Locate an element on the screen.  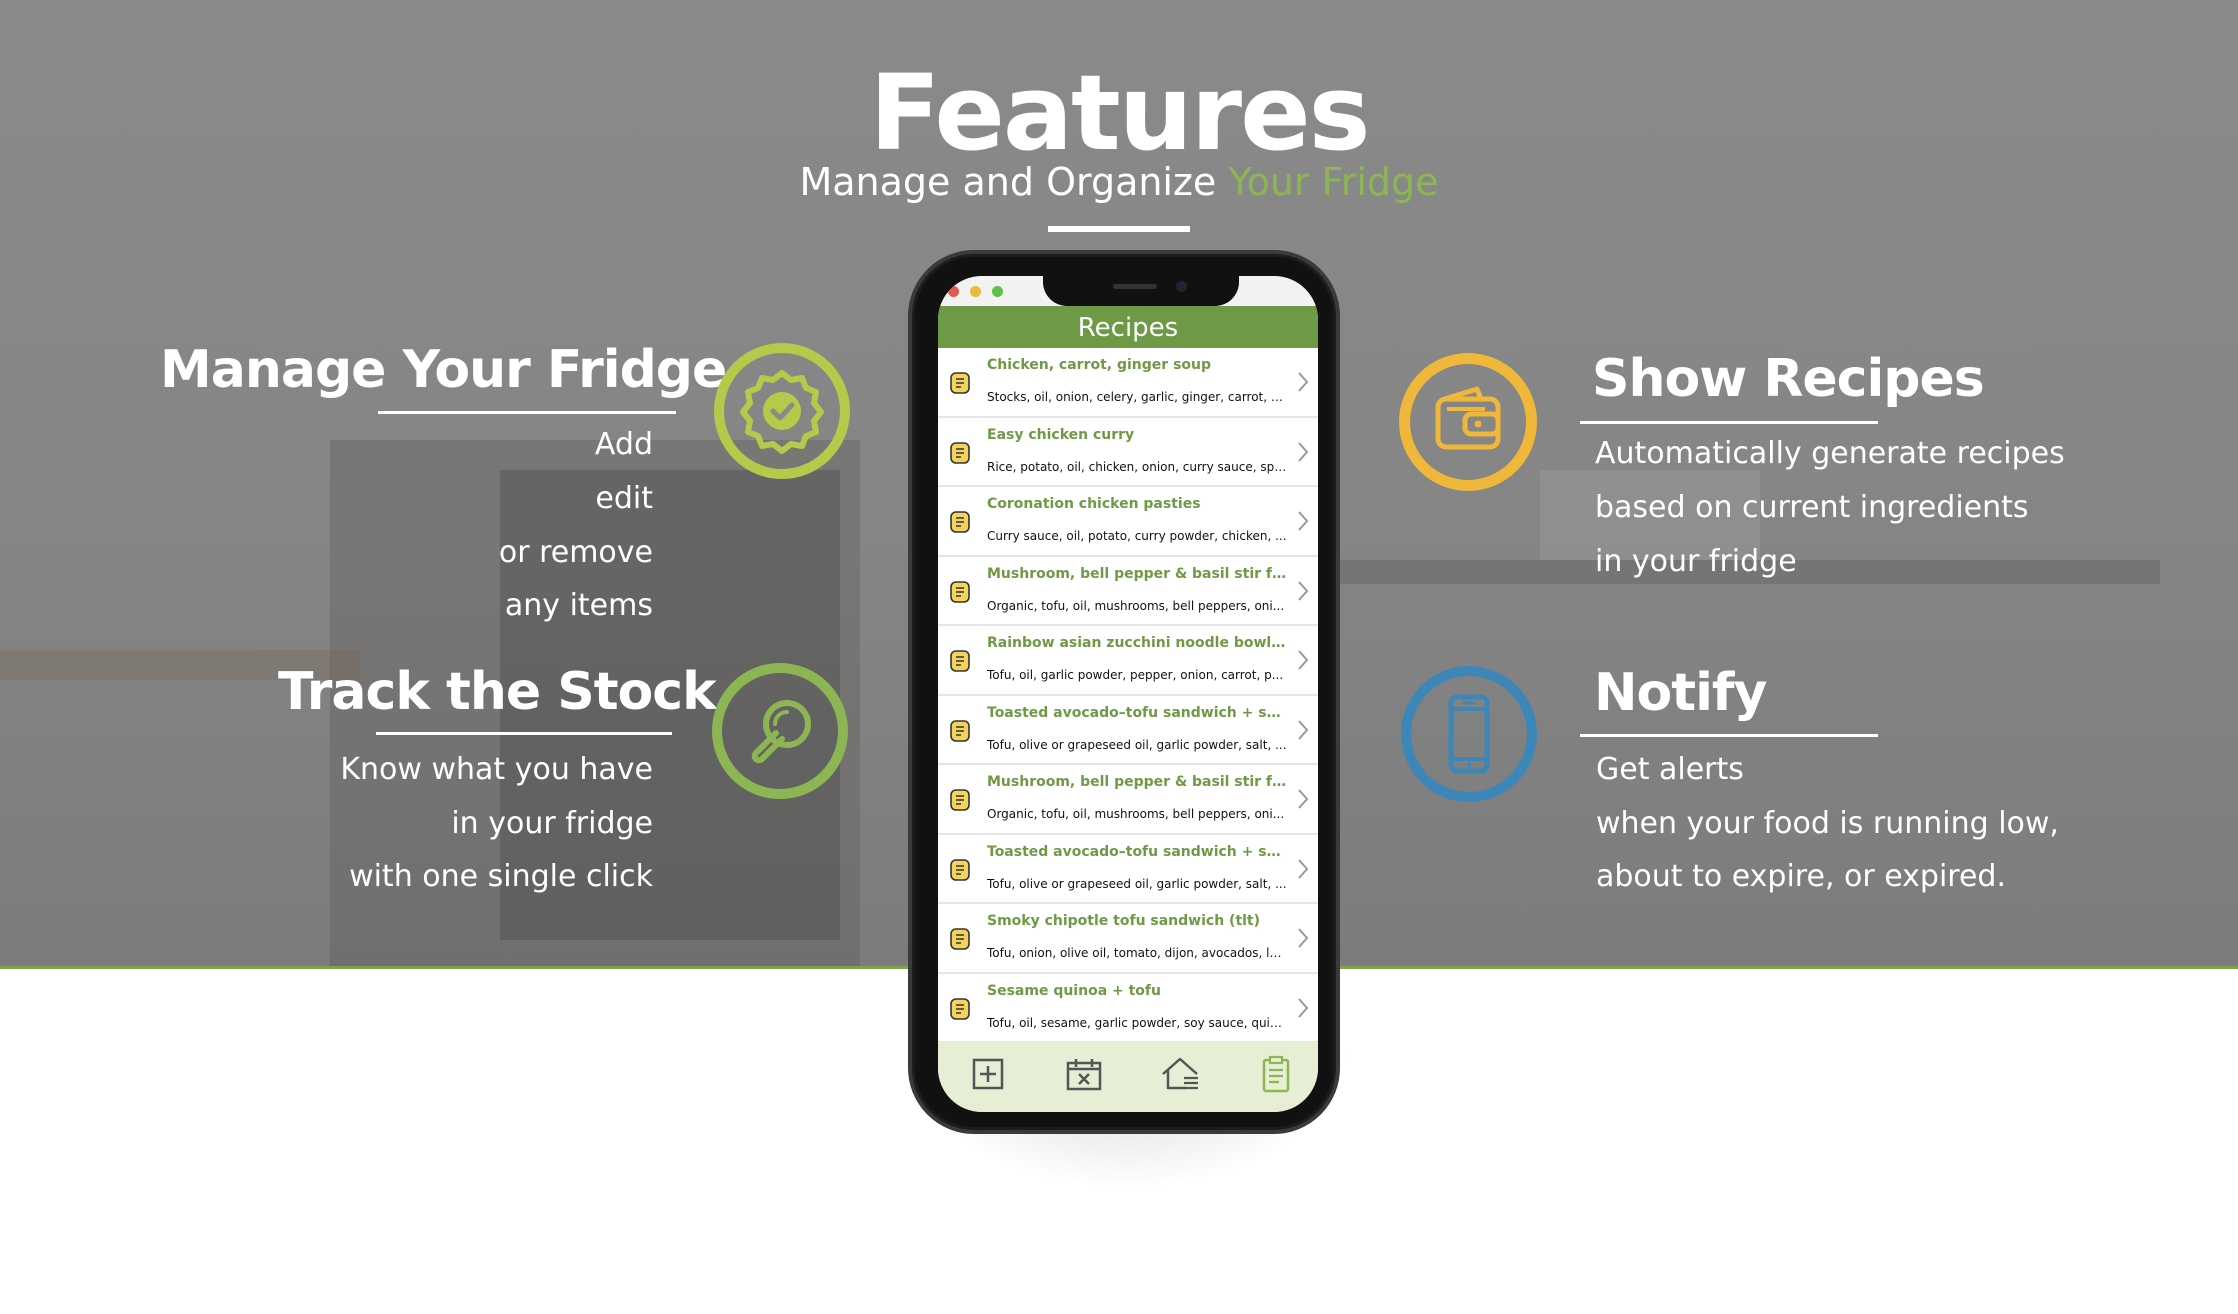
recipe-title: Chicken, carrot, ginger soup is located at coordinates (1099, 365).